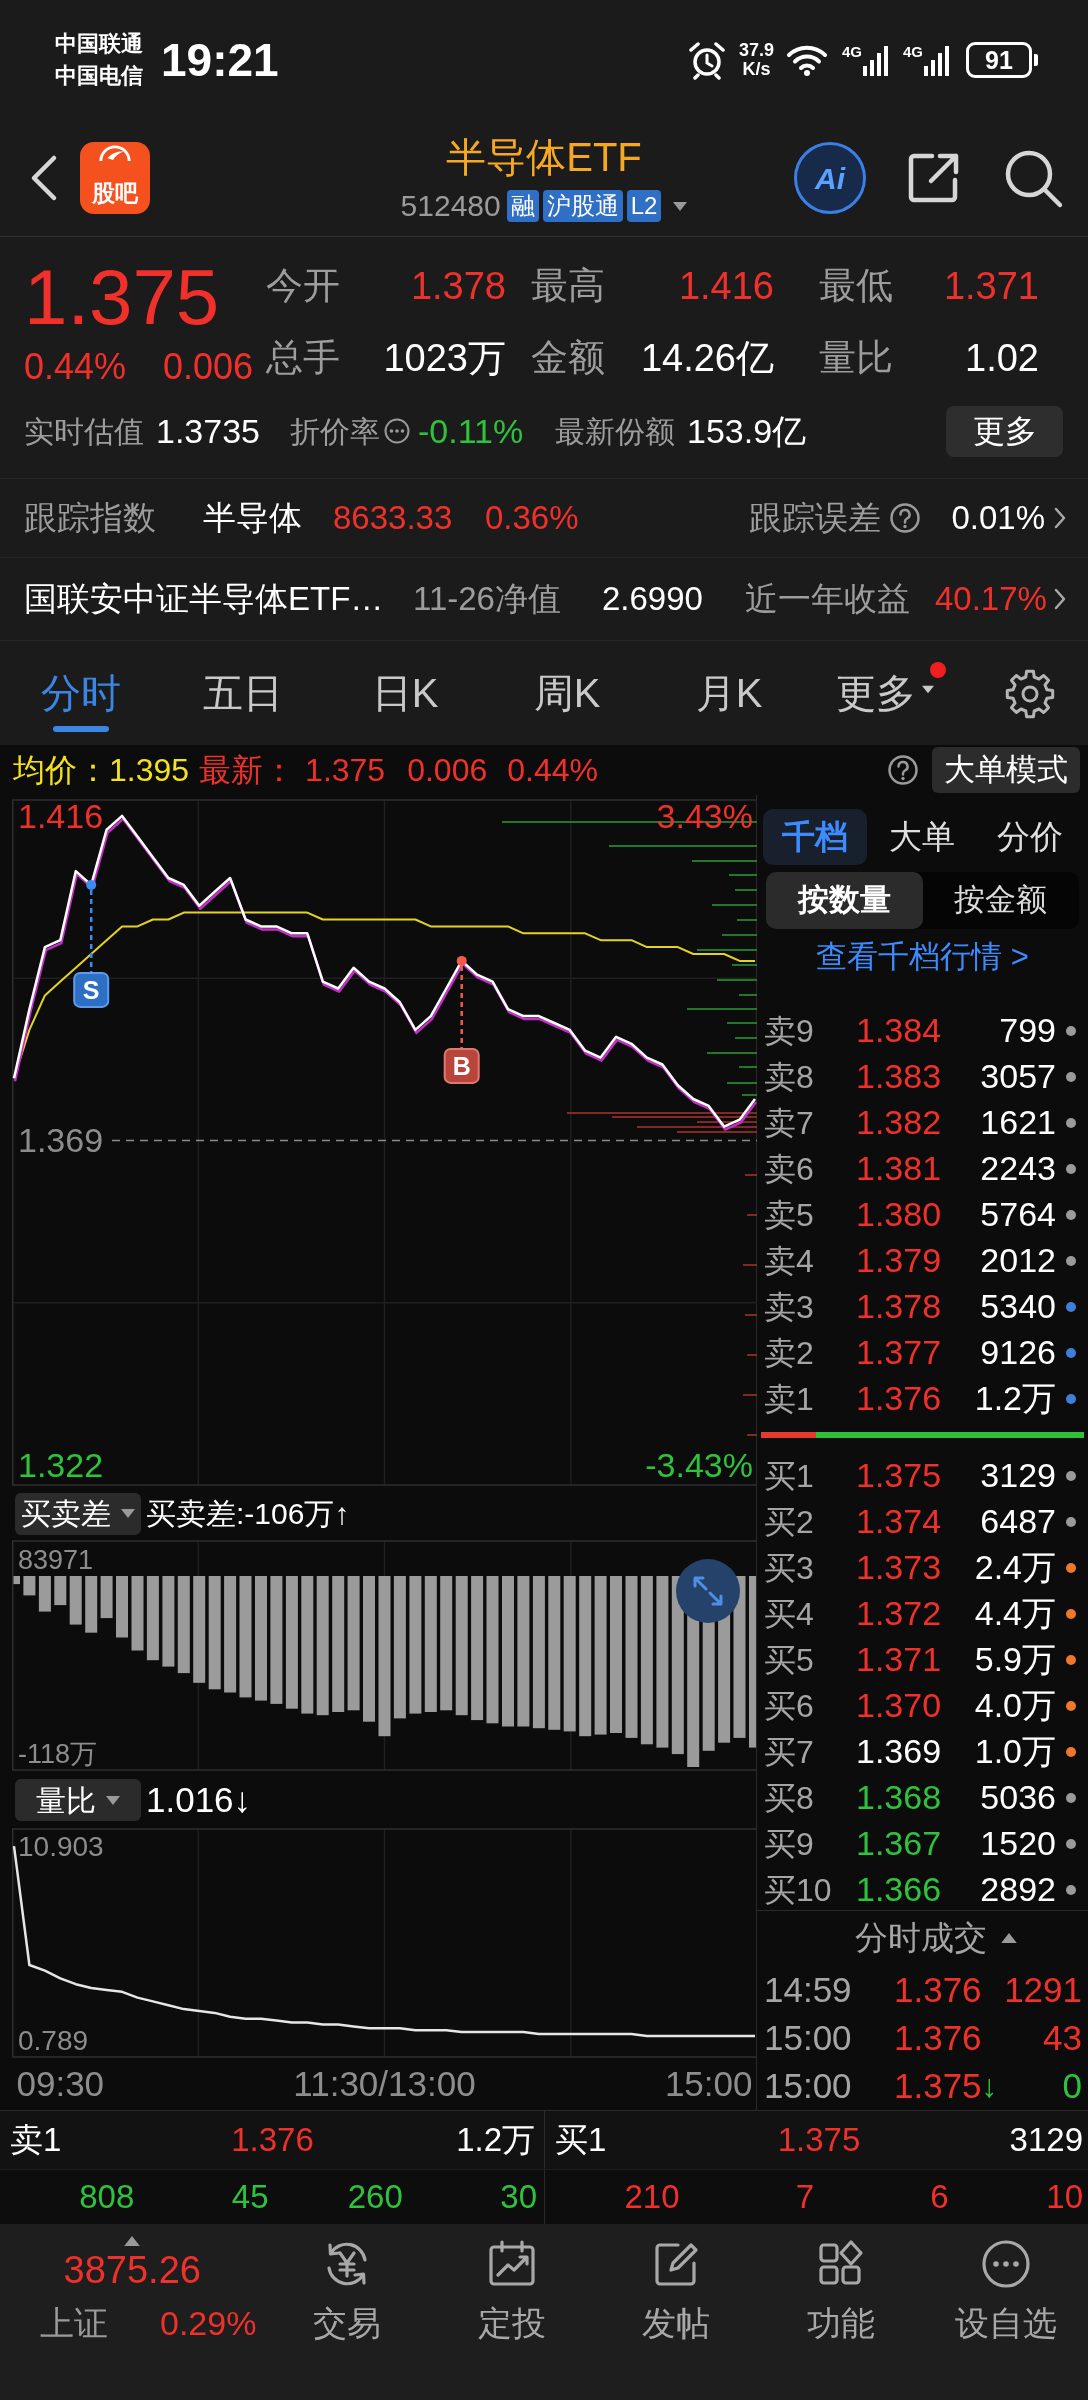  What do you see at coordinates (90, 518) in the screenshot?
I see `tracking-label: 跟踪指数` at bounding box center [90, 518].